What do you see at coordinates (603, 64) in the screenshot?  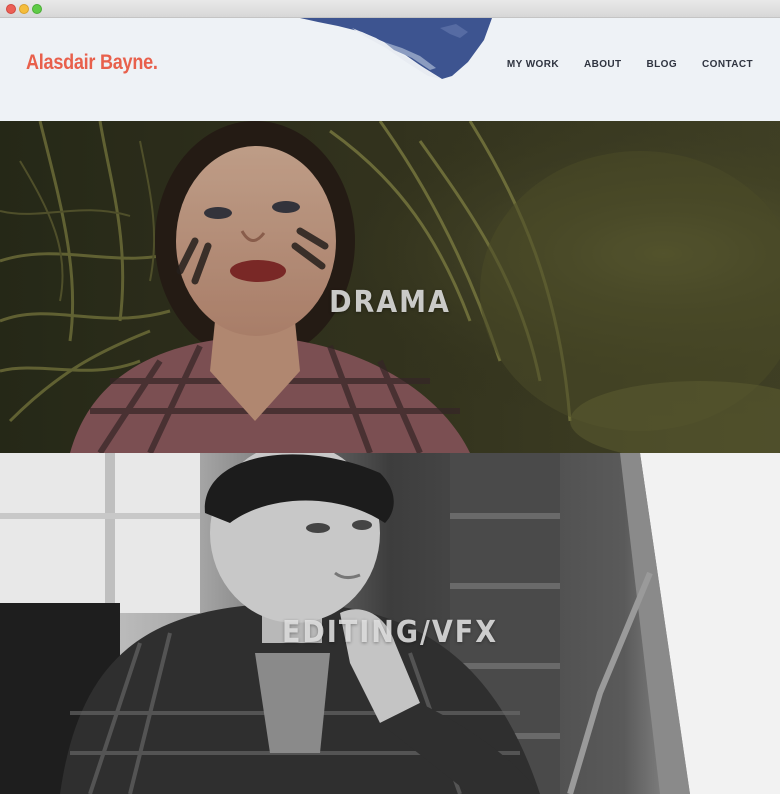 I see `nav-about: ABOUT` at bounding box center [603, 64].